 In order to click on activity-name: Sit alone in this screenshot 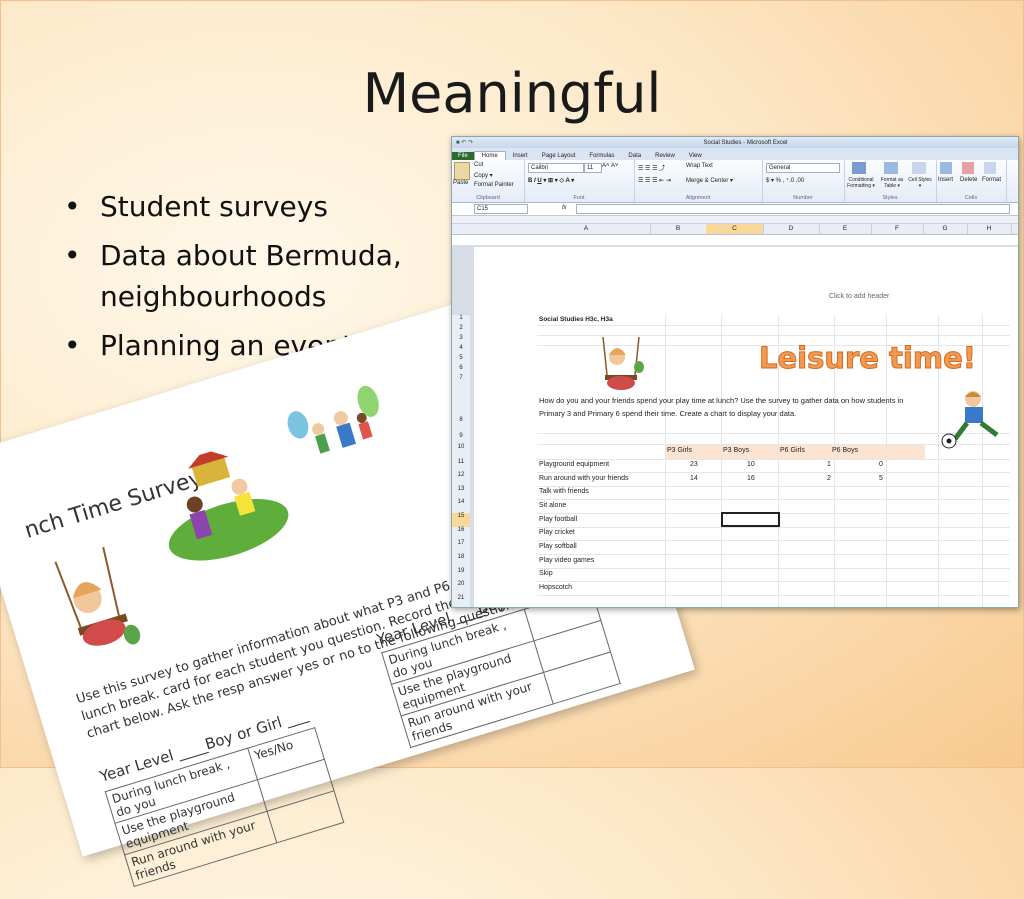, I will do `click(552, 505)`.